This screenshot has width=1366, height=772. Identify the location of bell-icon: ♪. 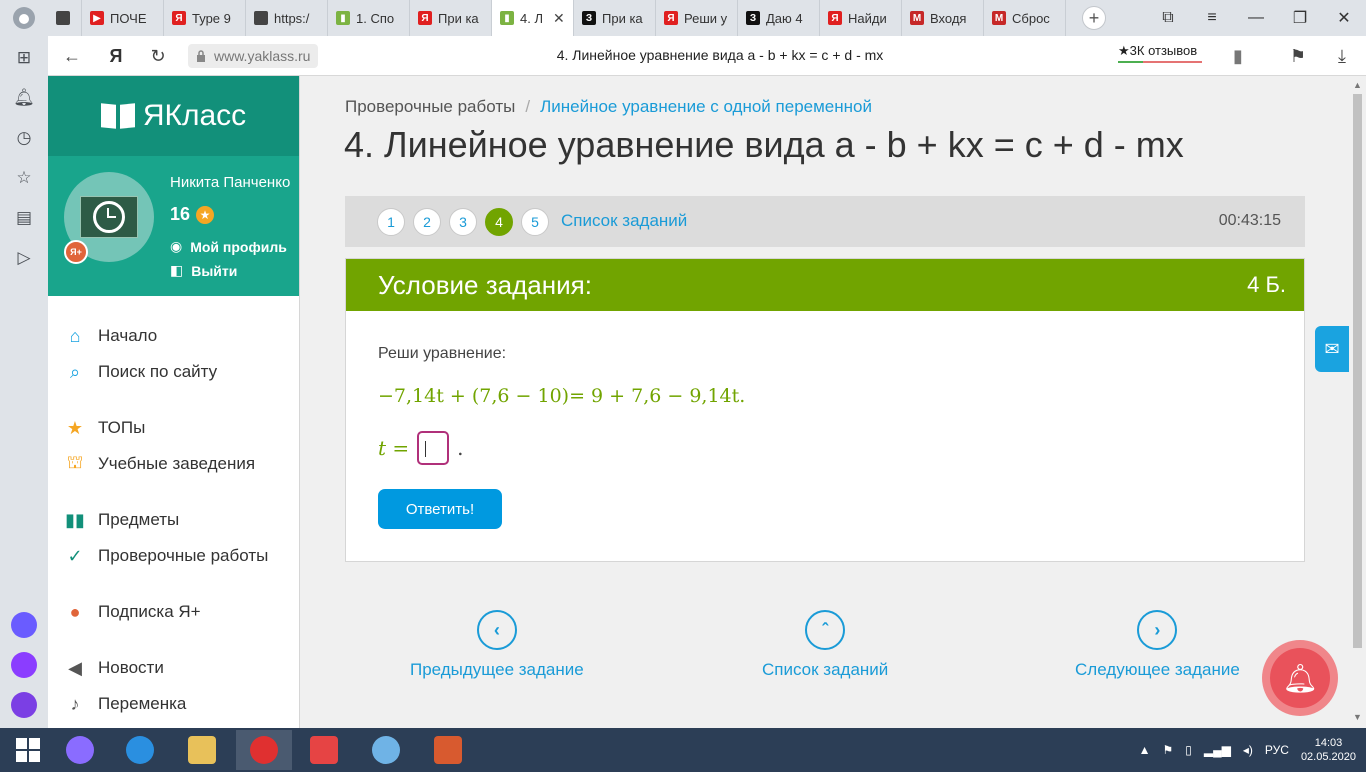
(75, 703).